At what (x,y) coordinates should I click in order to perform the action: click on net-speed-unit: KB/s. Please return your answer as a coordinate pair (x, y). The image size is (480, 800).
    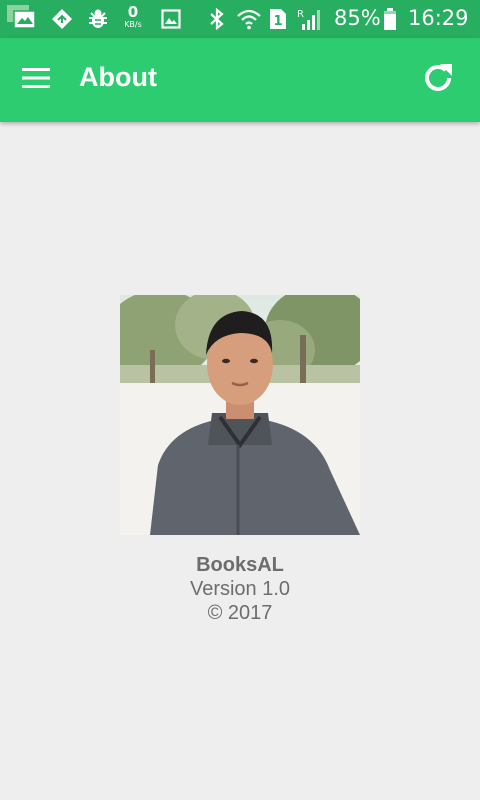
    Looking at the image, I should click on (133, 24).